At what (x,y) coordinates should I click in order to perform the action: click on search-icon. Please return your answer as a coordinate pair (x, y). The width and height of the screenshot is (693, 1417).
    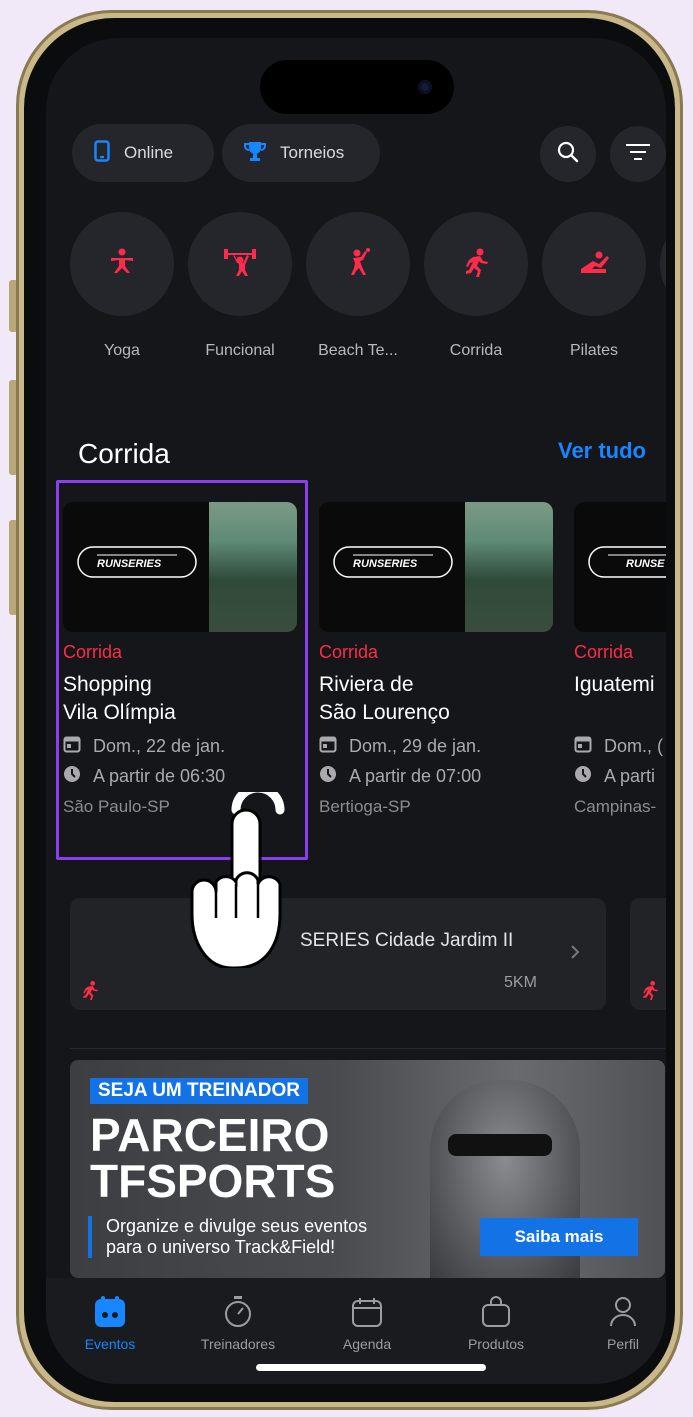
    Looking at the image, I should click on (568, 154).